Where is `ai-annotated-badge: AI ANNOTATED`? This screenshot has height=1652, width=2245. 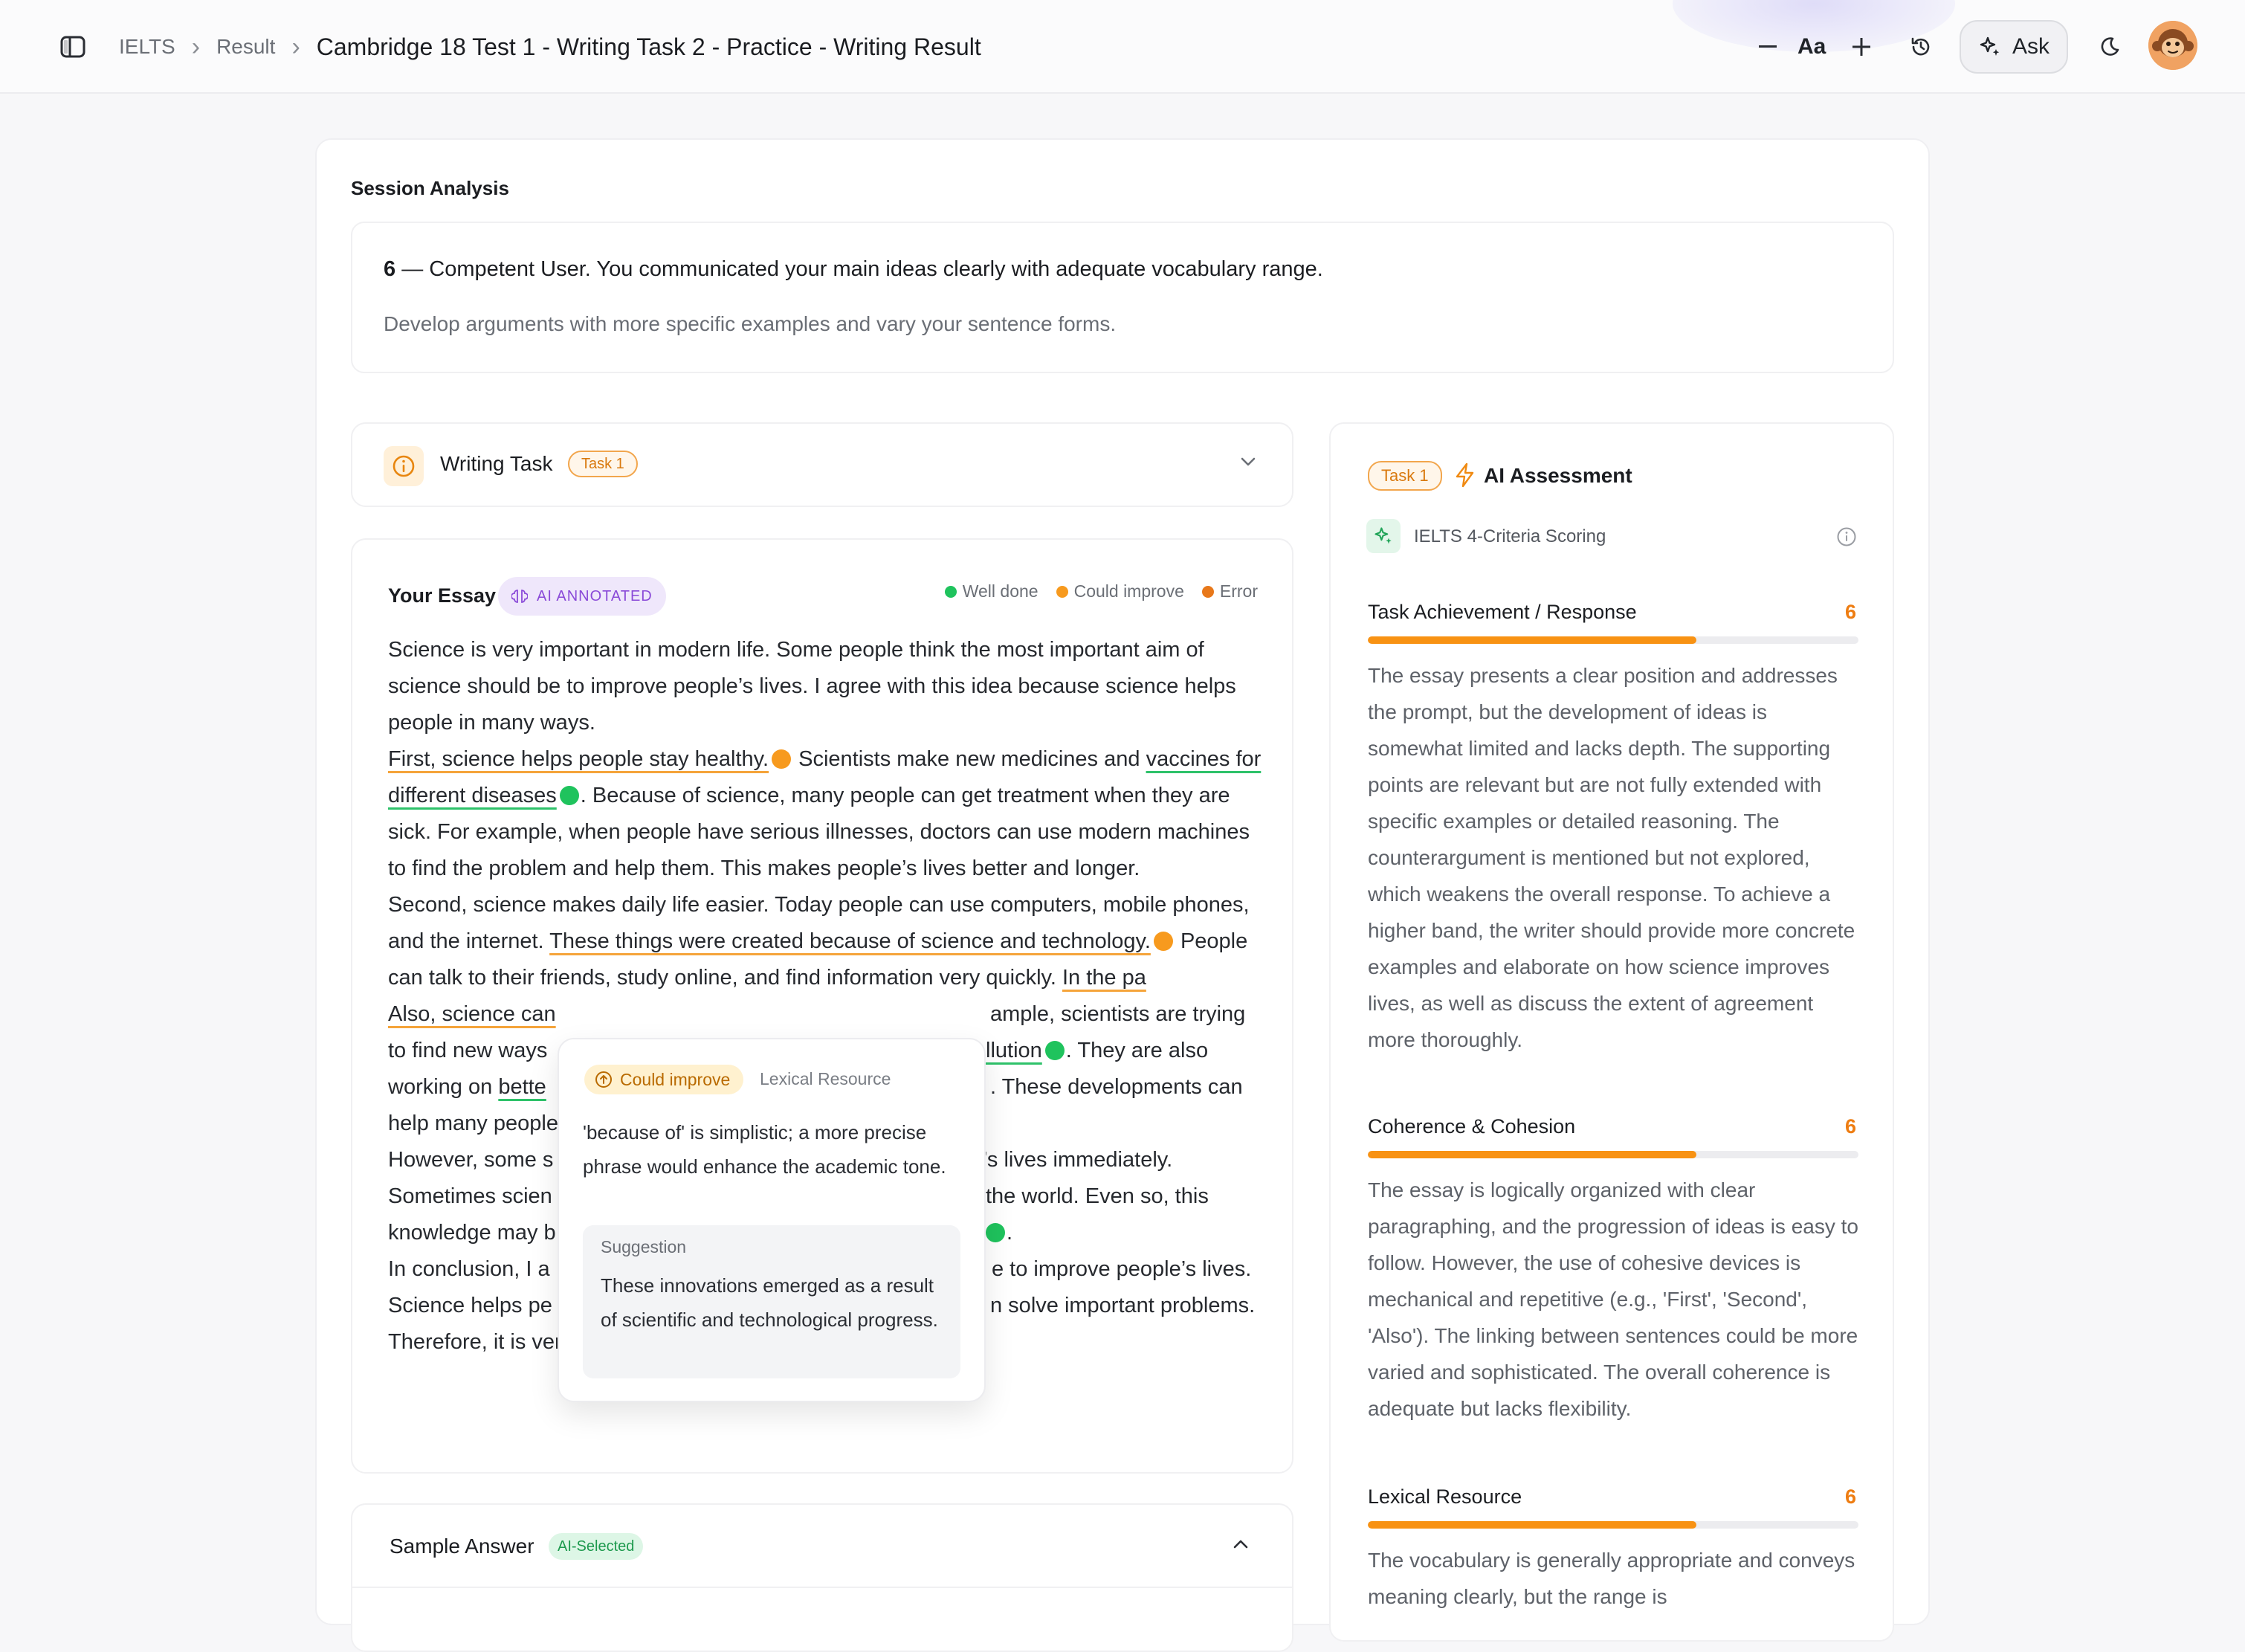
ai-annotated-badge: AI ANNOTATED is located at coordinates (582, 596).